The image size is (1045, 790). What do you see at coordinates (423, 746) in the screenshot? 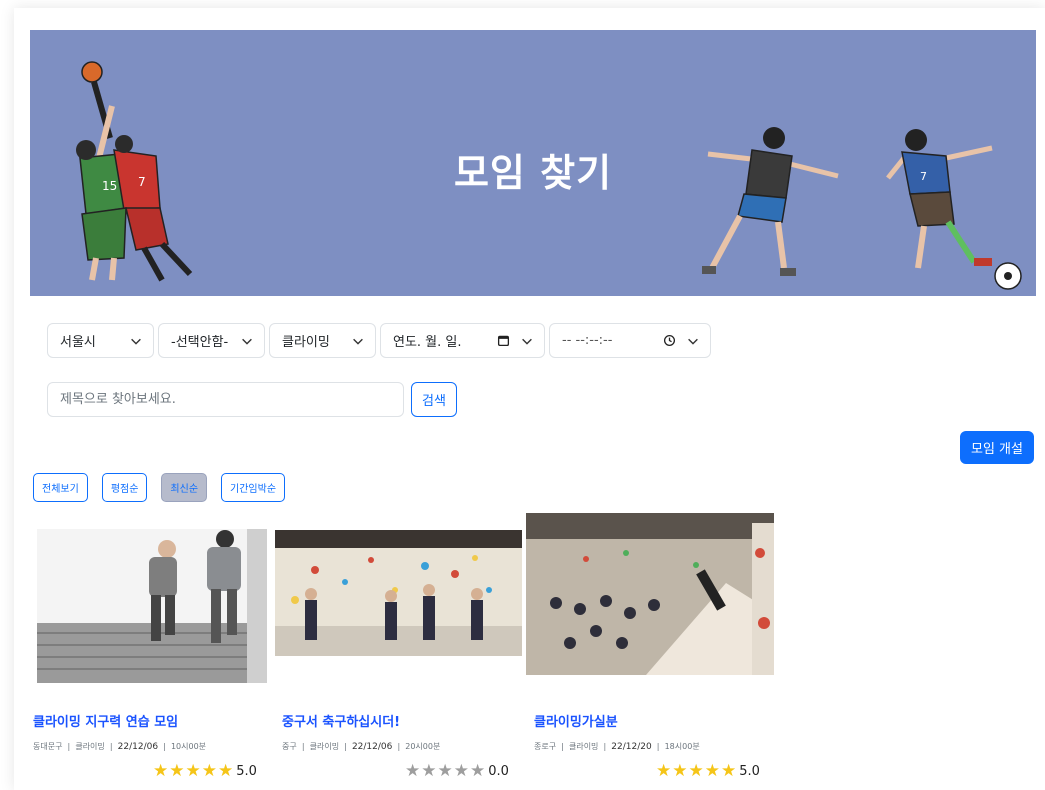
I see `card-time: 20시00분` at bounding box center [423, 746].